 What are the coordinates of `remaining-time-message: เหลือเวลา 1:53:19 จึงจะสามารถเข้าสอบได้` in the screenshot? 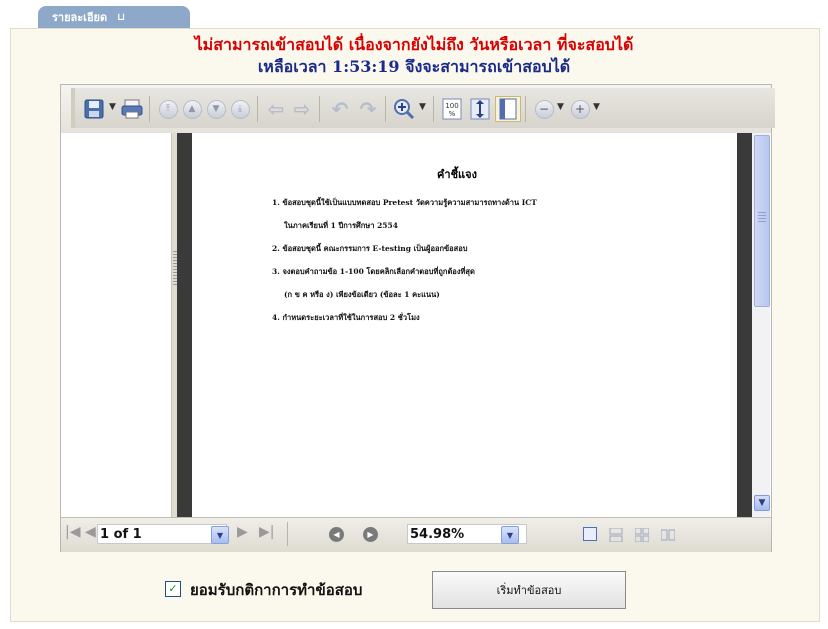 It's located at (414, 66).